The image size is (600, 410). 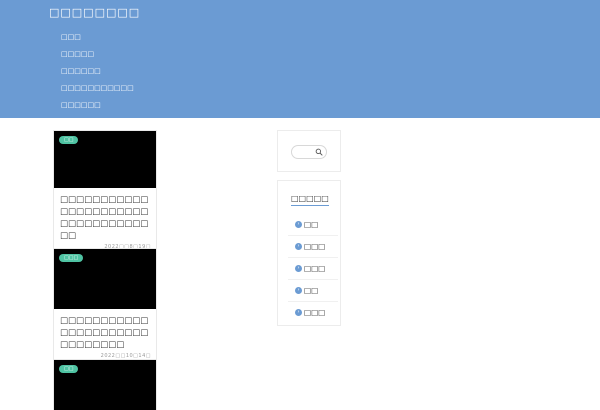 I want to click on nav-item-2: □□□□□, so click(x=97, y=58).